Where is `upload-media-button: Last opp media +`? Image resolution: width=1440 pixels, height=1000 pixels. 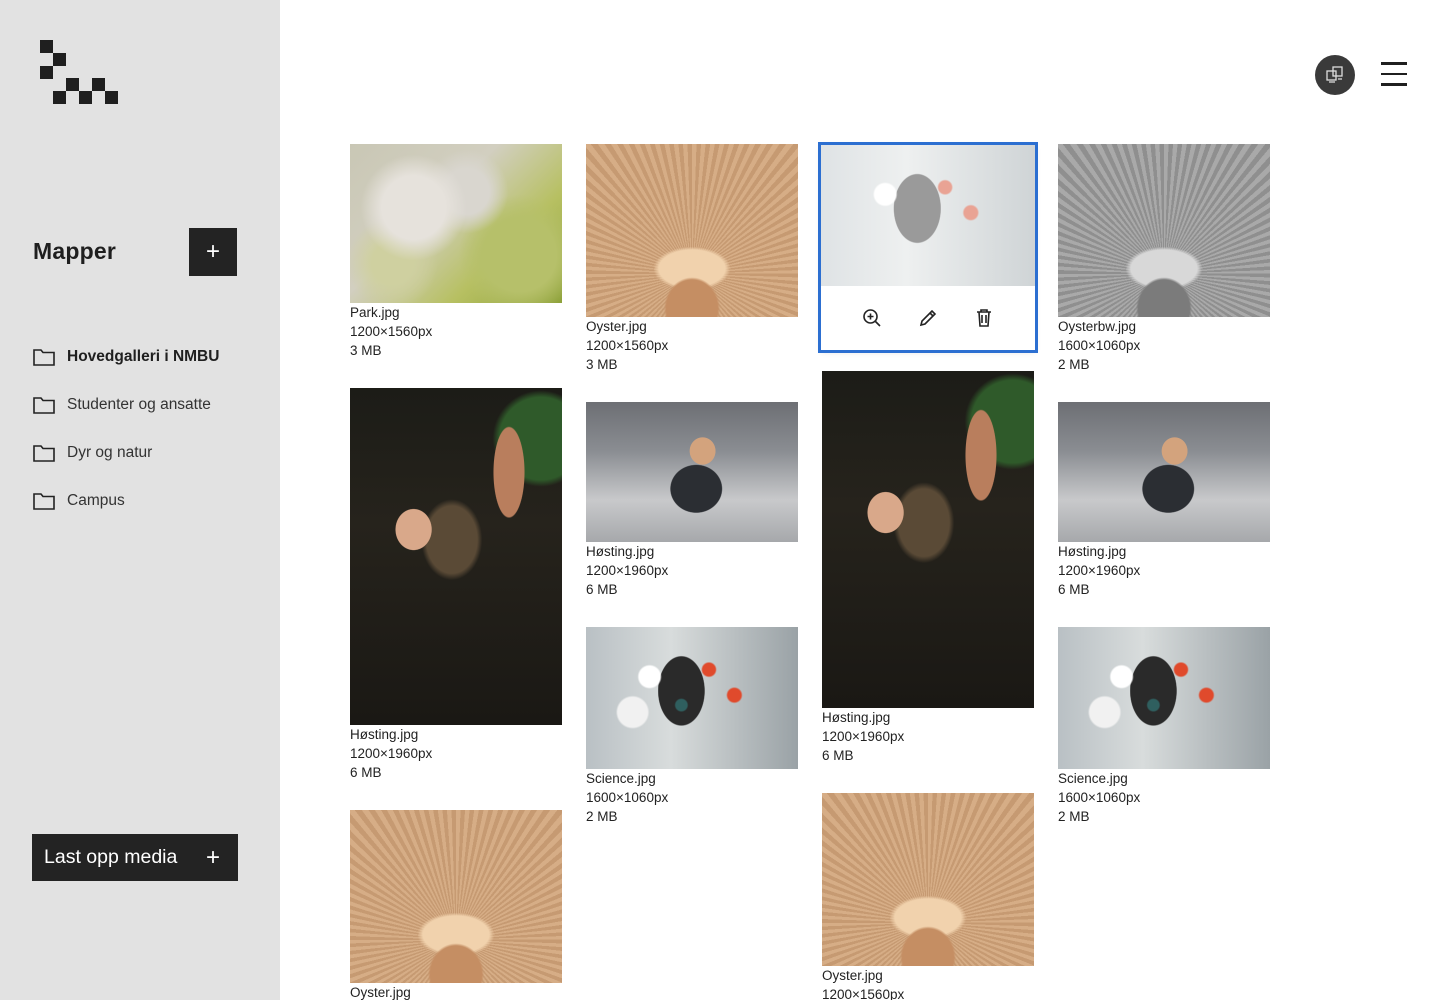
upload-media-button: Last opp media + is located at coordinates (135, 857).